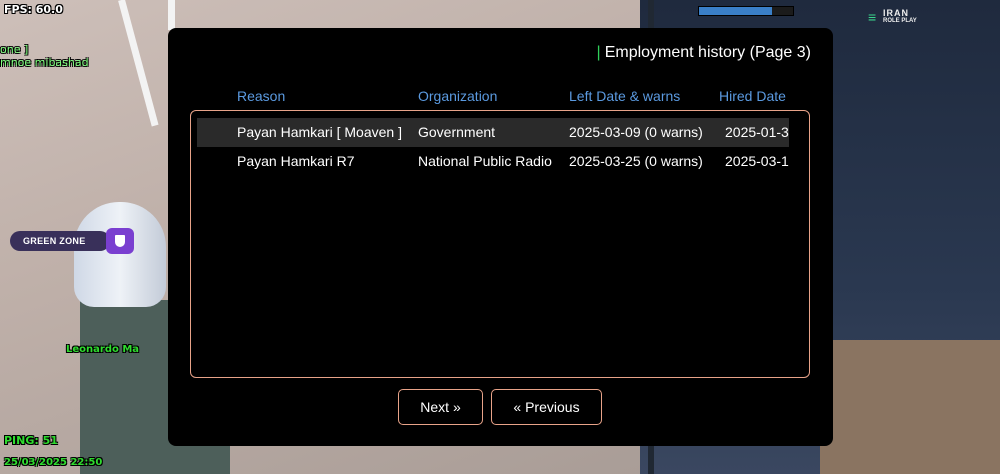 This screenshot has width=1000, height=474. Describe the element at coordinates (261, 96) in the screenshot. I see `column-header-reason: Reason` at that location.